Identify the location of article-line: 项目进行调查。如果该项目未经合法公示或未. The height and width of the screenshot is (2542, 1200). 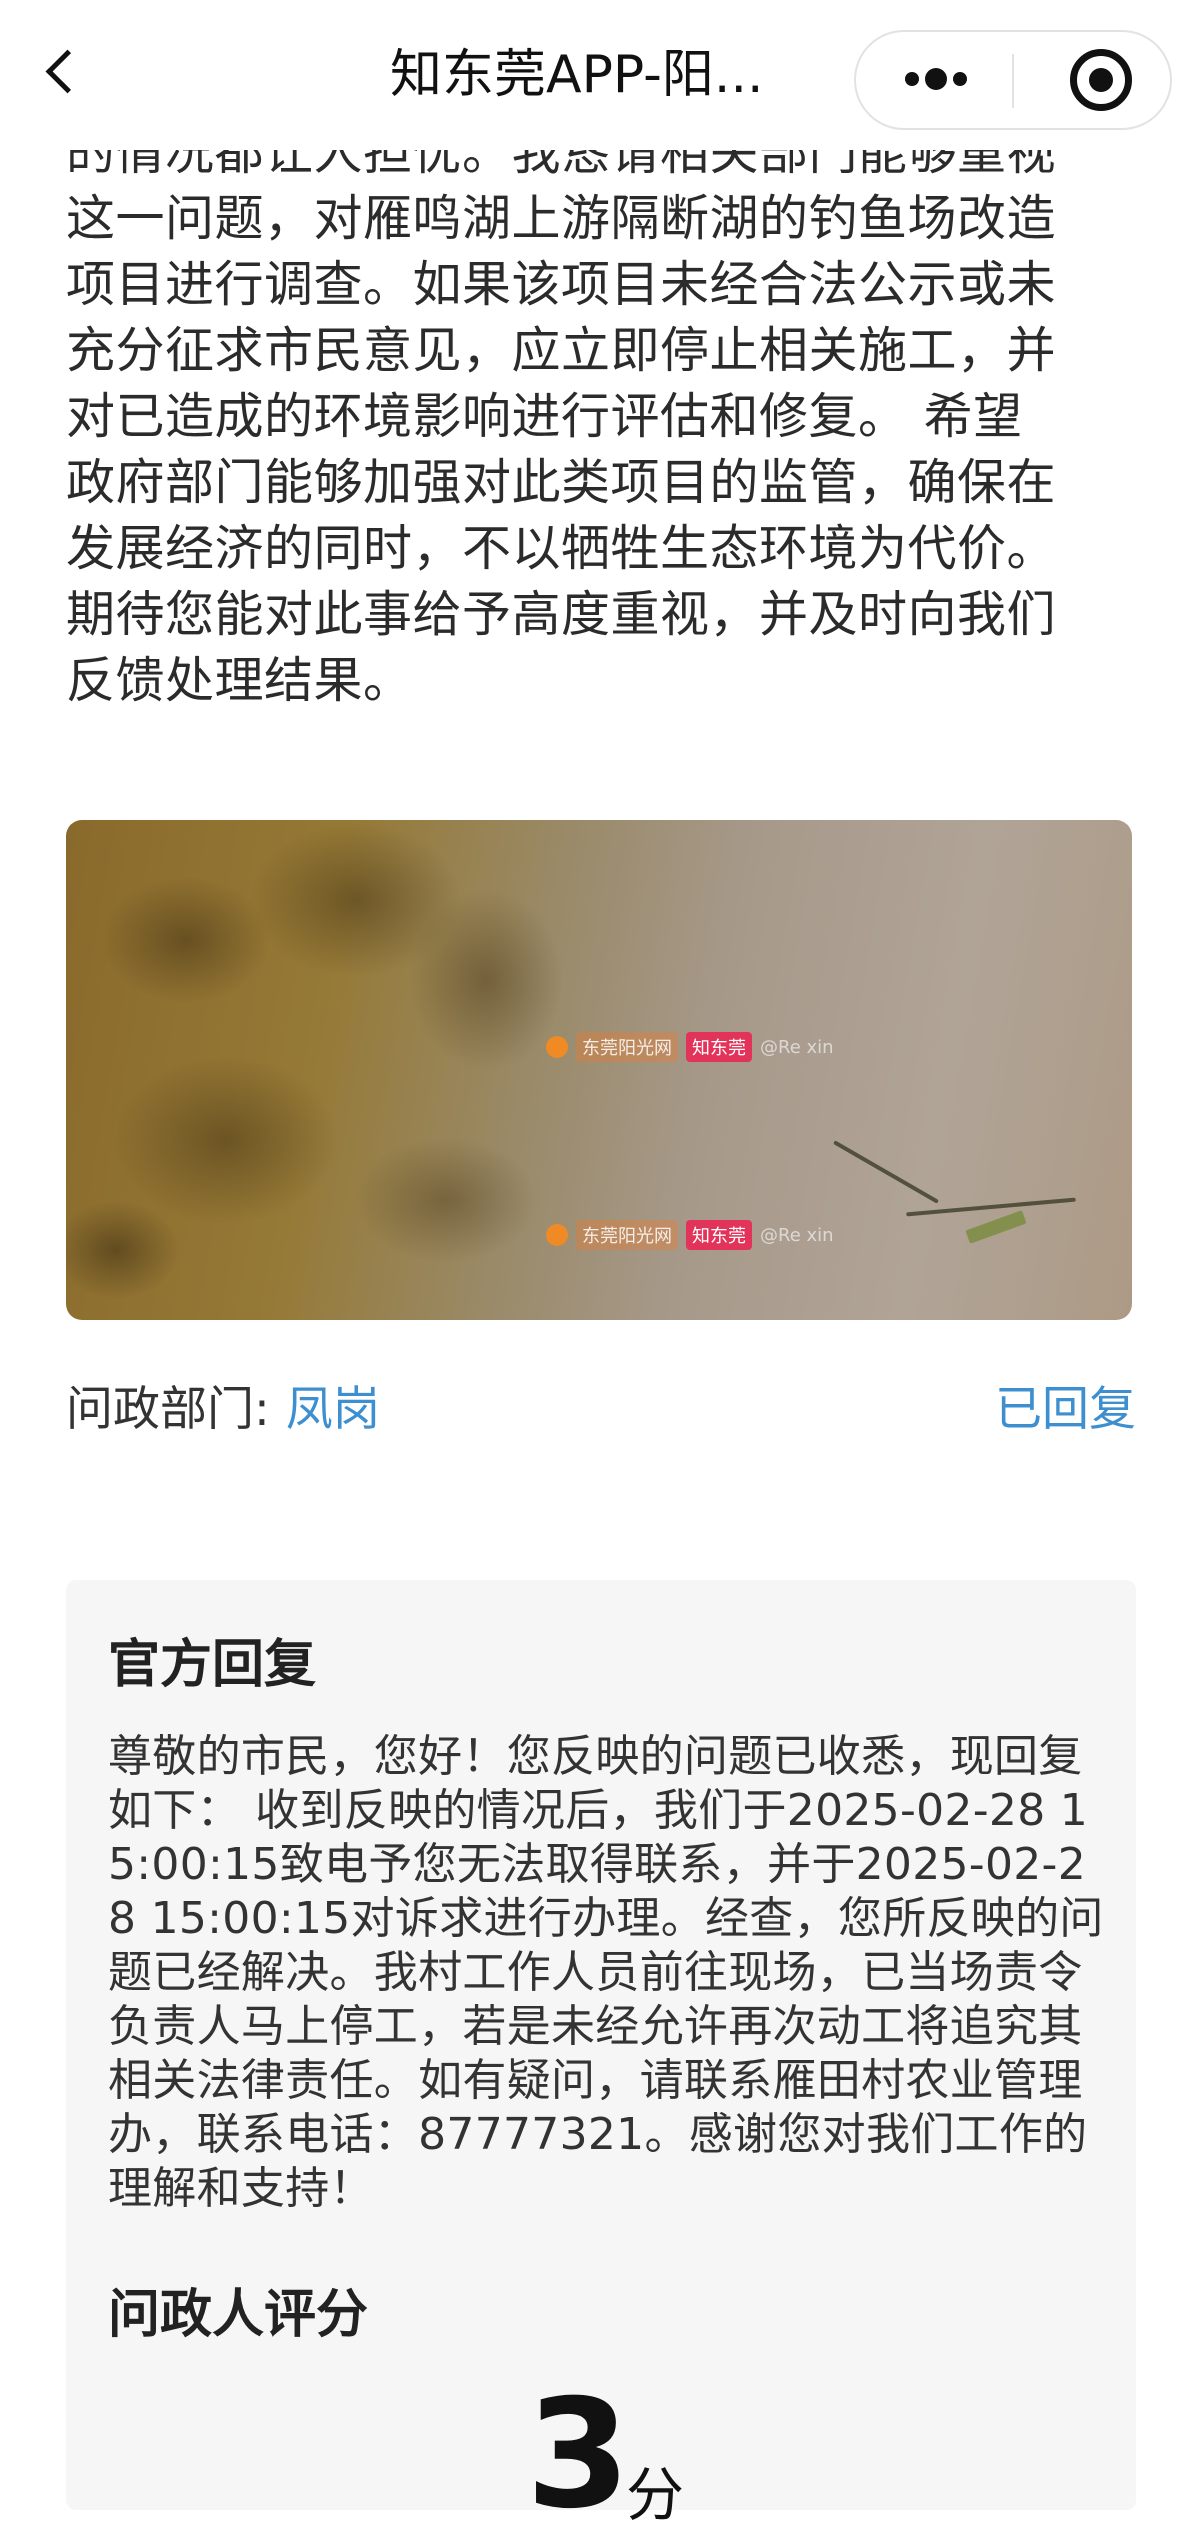
(561, 284).